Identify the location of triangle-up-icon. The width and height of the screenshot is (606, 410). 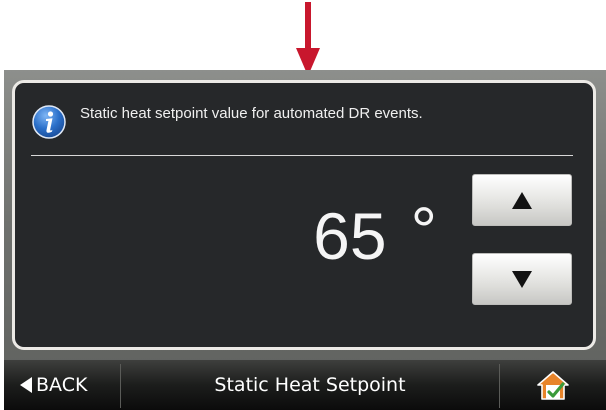
(522, 200).